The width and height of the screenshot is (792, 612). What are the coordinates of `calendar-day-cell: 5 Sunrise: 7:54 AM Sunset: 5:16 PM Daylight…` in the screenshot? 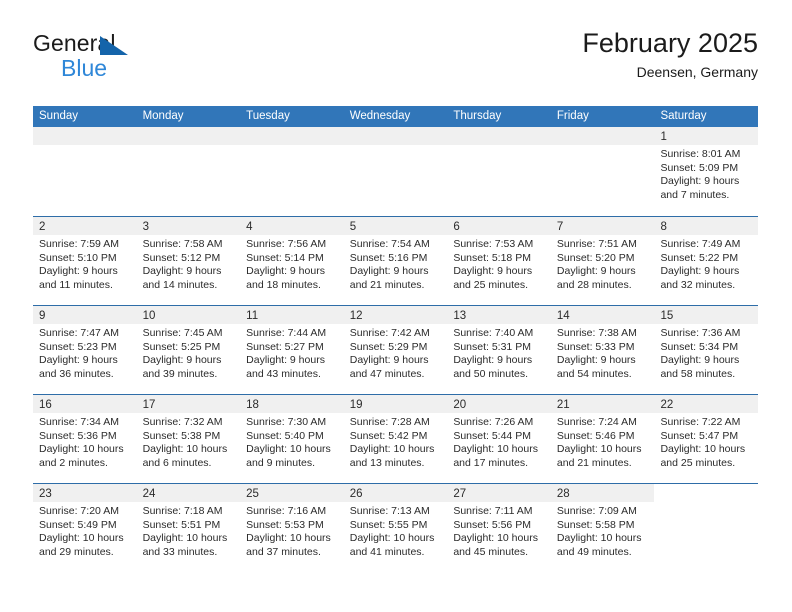 It's located at (395, 261).